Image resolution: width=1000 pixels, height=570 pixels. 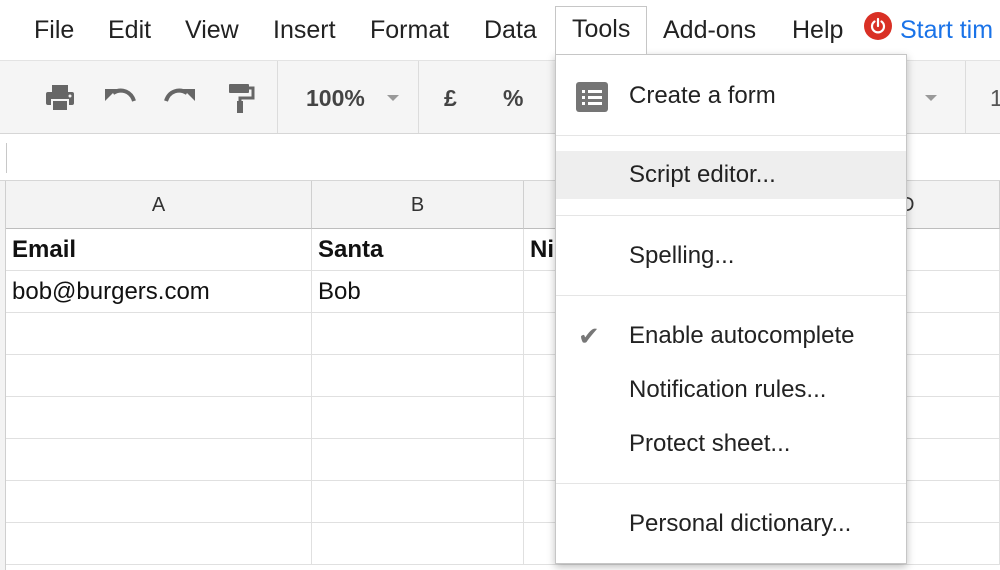 I want to click on menu-item-enable-autocomplete: ✔ Enable autocomplete, so click(x=731, y=336).